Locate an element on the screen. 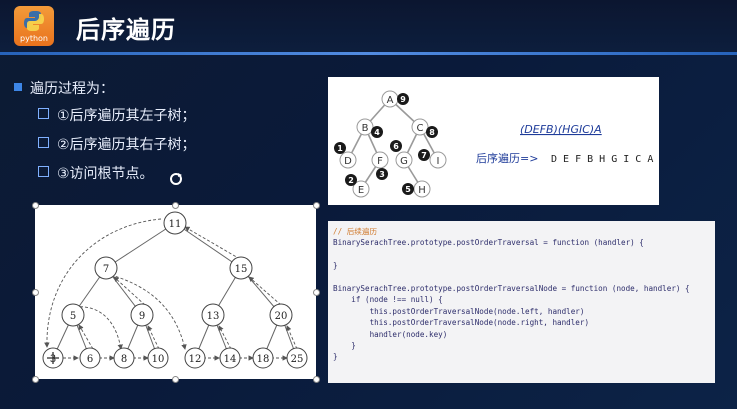 This screenshot has height=409, width=737. bst-node: 7 is located at coordinates (106, 269).